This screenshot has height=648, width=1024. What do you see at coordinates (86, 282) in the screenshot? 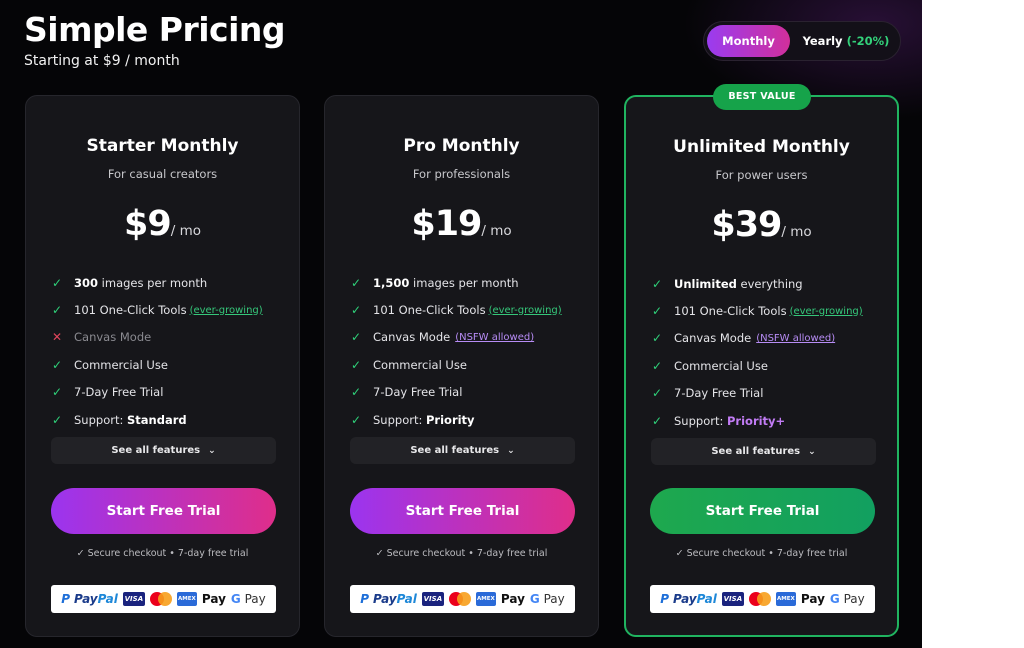
I see `feature-highlight: 300` at bounding box center [86, 282].